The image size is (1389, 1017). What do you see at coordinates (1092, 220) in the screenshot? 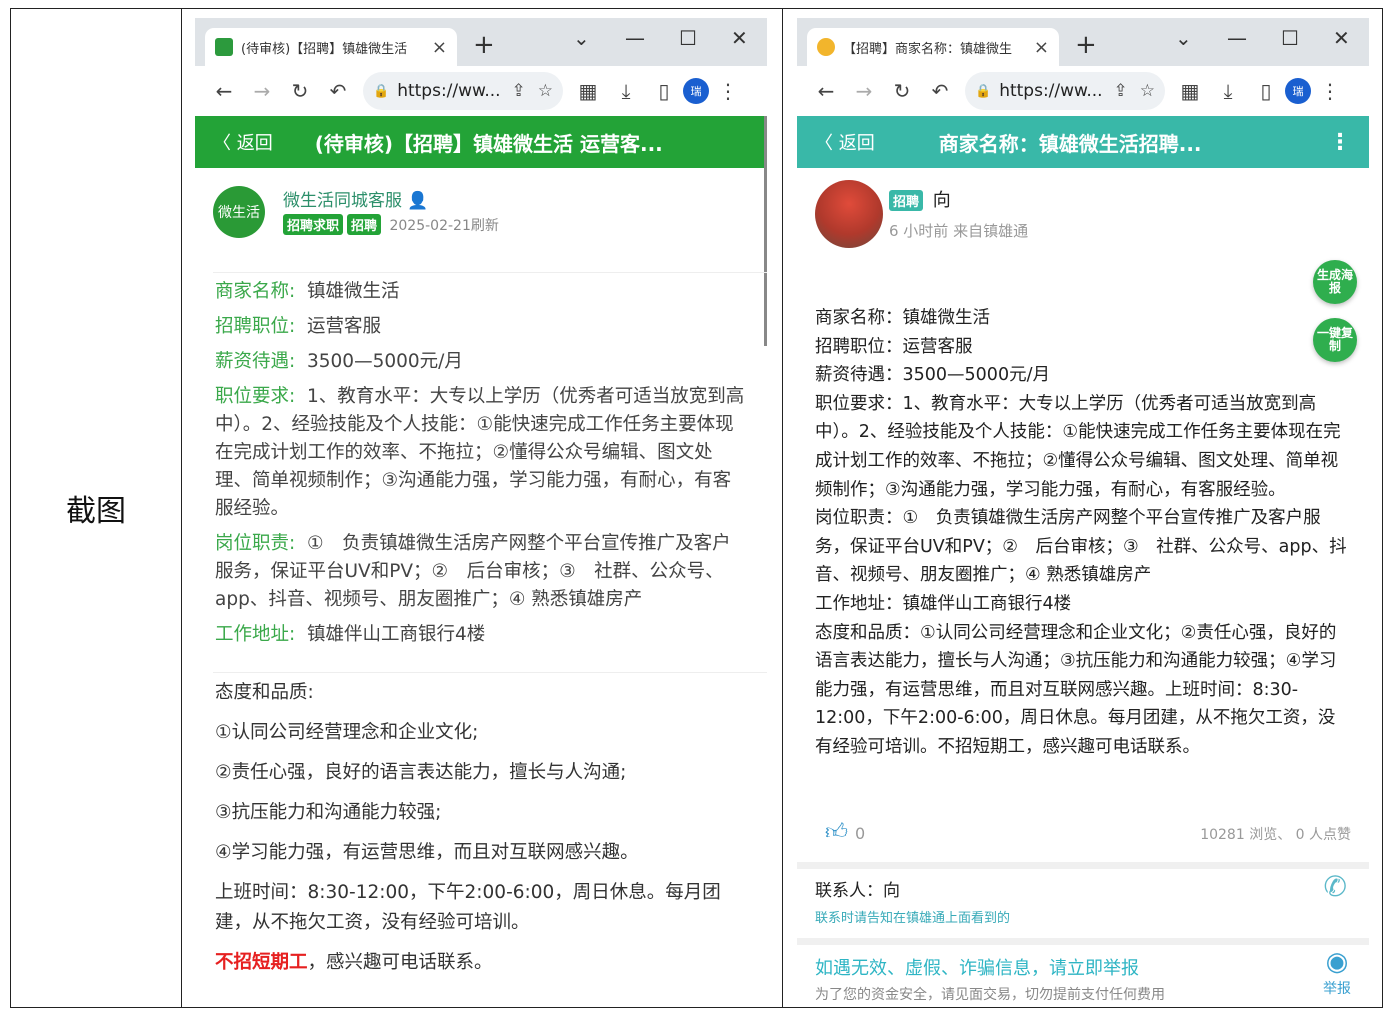
I see `poster-header: 招聘 向 6 小时前 来自镇雄通` at bounding box center [1092, 220].